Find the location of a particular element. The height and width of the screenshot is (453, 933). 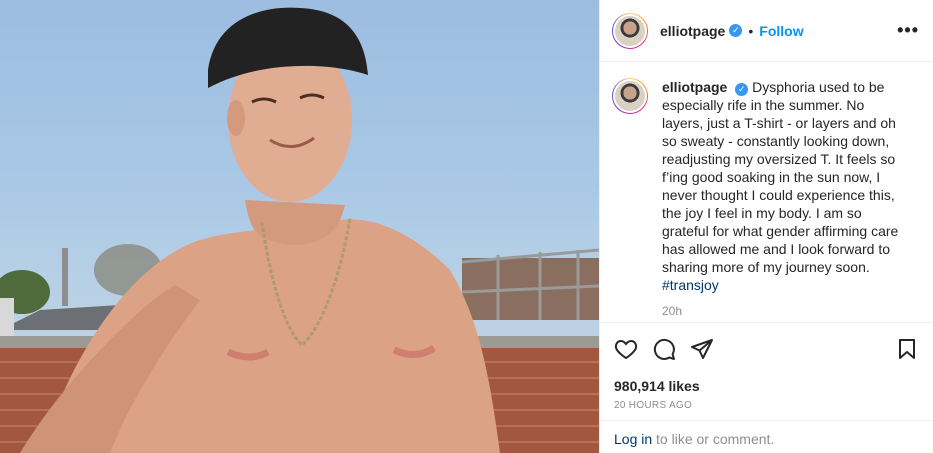

caption-avatar is located at coordinates (630, 96).